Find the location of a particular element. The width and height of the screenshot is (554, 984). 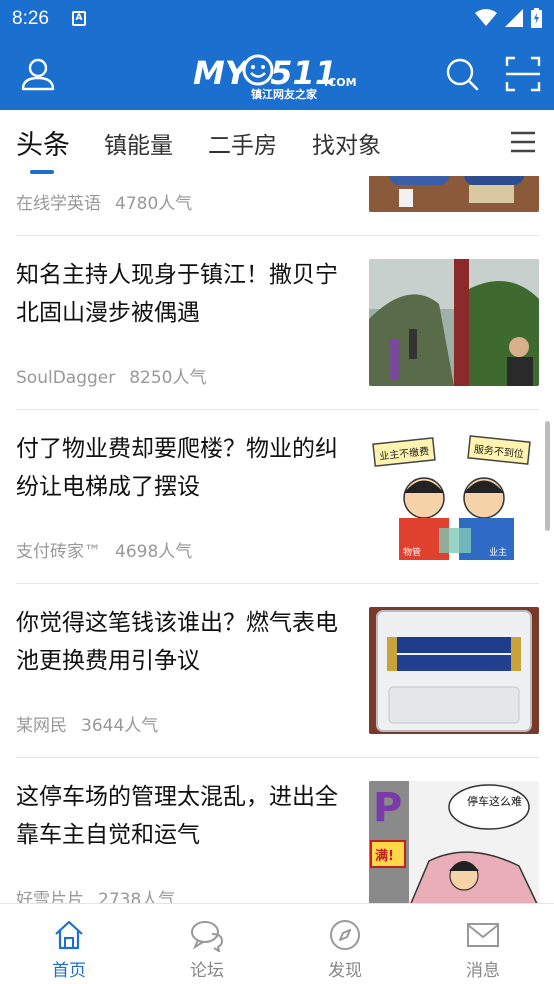

status-icons is located at coordinates (508, 18).